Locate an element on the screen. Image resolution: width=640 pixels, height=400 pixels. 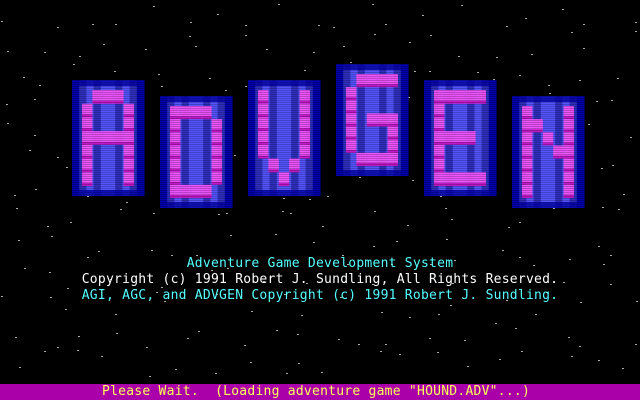
logo-letter-d is located at coordinates (196, 152).